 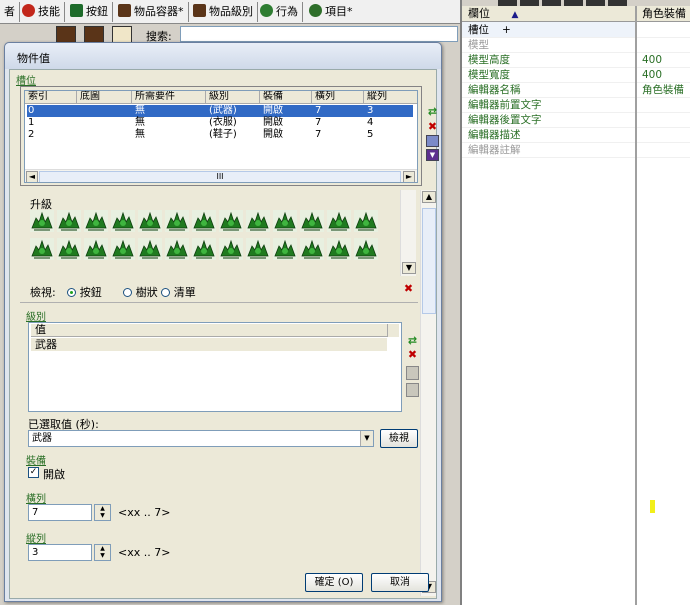 What do you see at coordinates (549, 14) in the screenshot?
I see `field-column-header: 欄位 ▲` at bounding box center [549, 14].